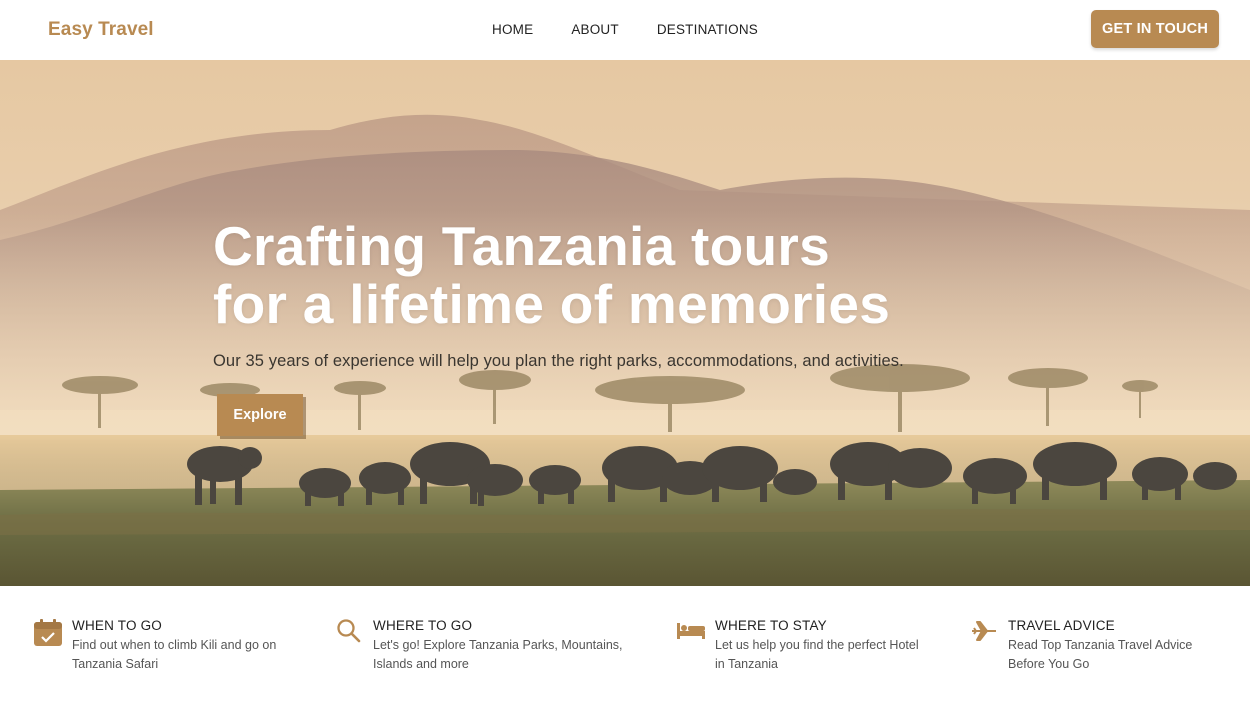  Describe the element at coordinates (423, 625) in the screenshot. I see `feature-title: WHERE TO GO` at that location.